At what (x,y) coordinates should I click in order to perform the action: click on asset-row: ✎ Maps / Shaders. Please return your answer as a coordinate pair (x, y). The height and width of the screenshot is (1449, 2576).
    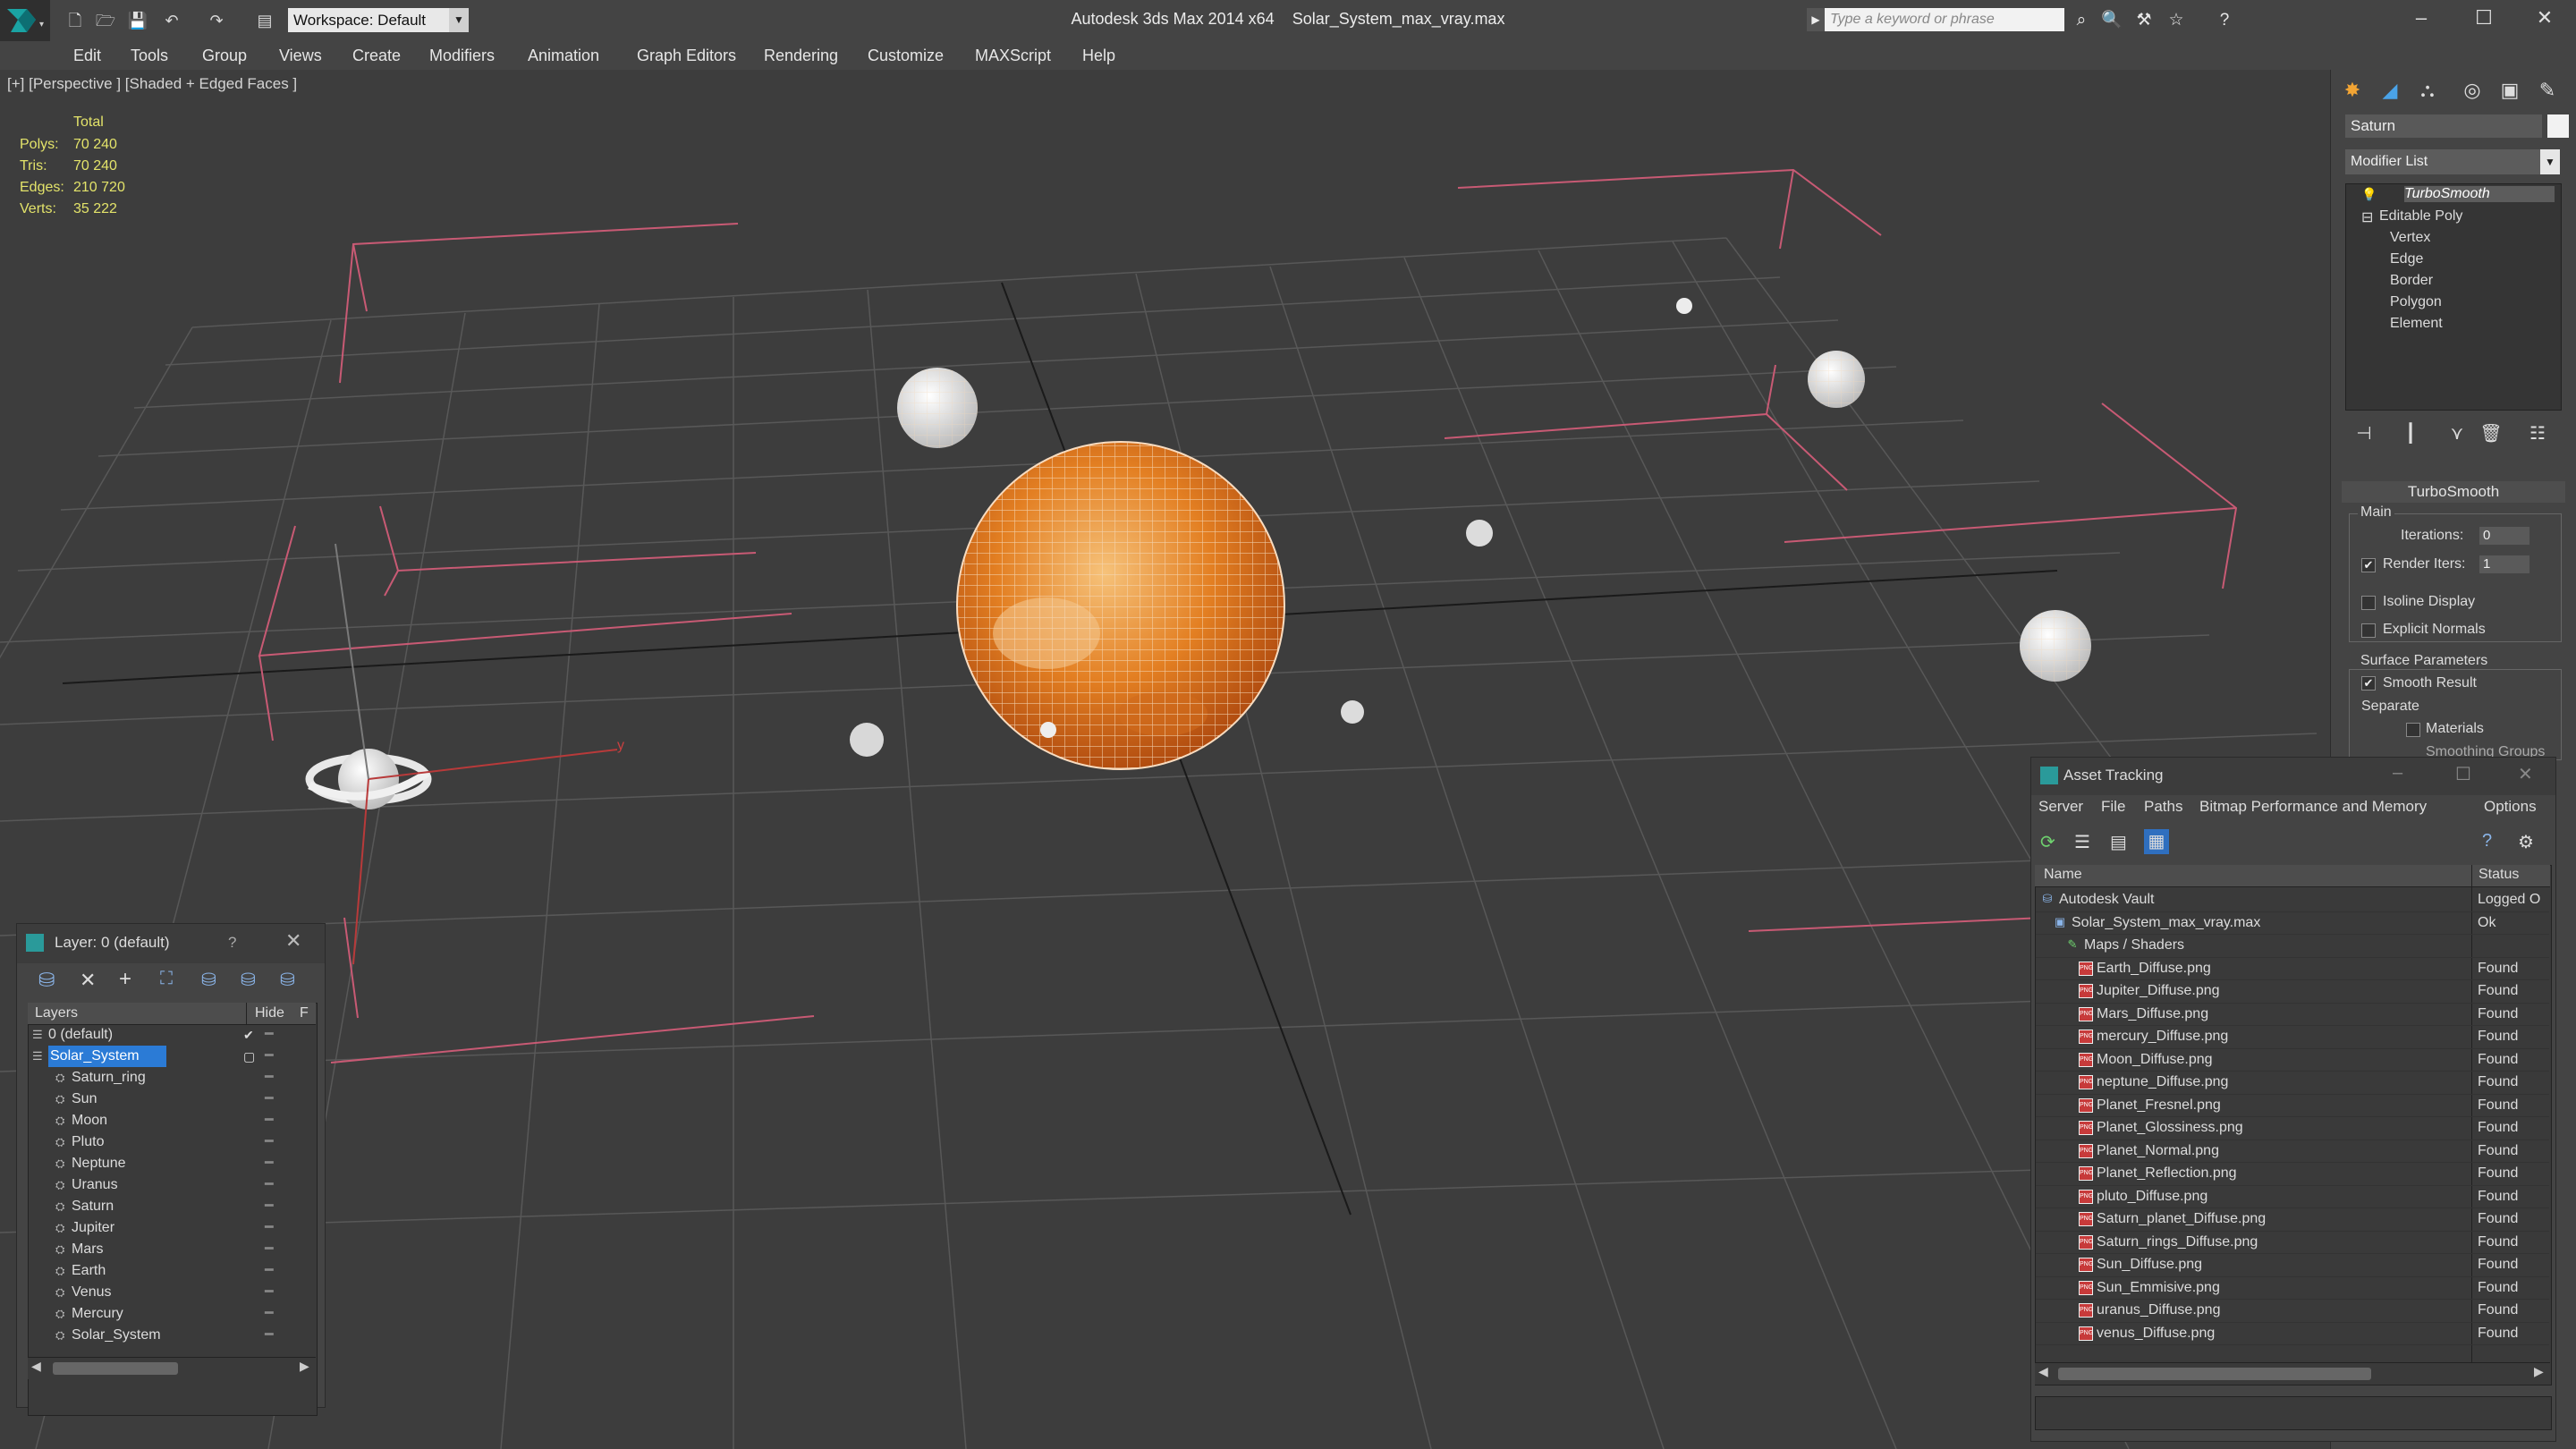
    Looking at the image, I should click on (2292, 946).